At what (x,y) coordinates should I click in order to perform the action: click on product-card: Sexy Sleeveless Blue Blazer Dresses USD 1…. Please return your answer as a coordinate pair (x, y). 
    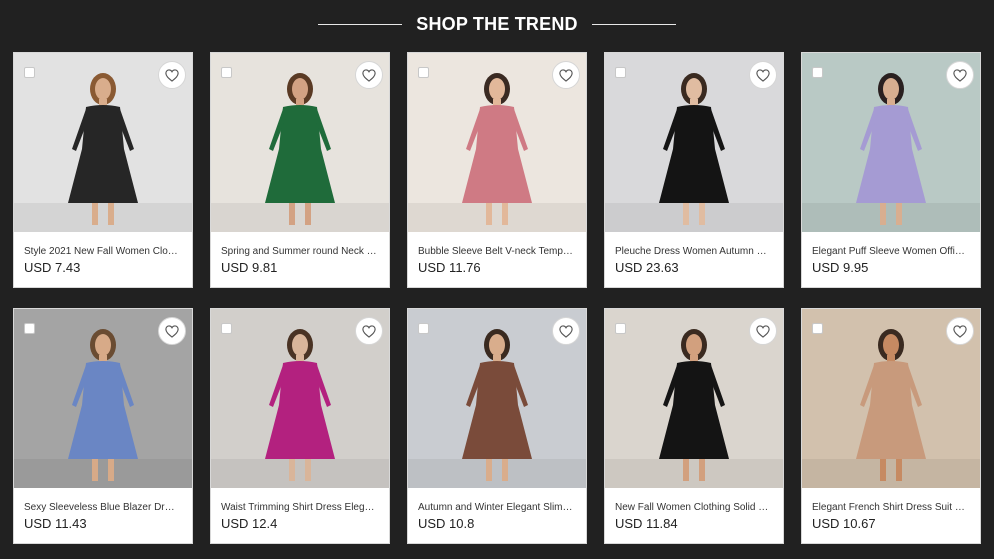
    Looking at the image, I should click on (103, 426).